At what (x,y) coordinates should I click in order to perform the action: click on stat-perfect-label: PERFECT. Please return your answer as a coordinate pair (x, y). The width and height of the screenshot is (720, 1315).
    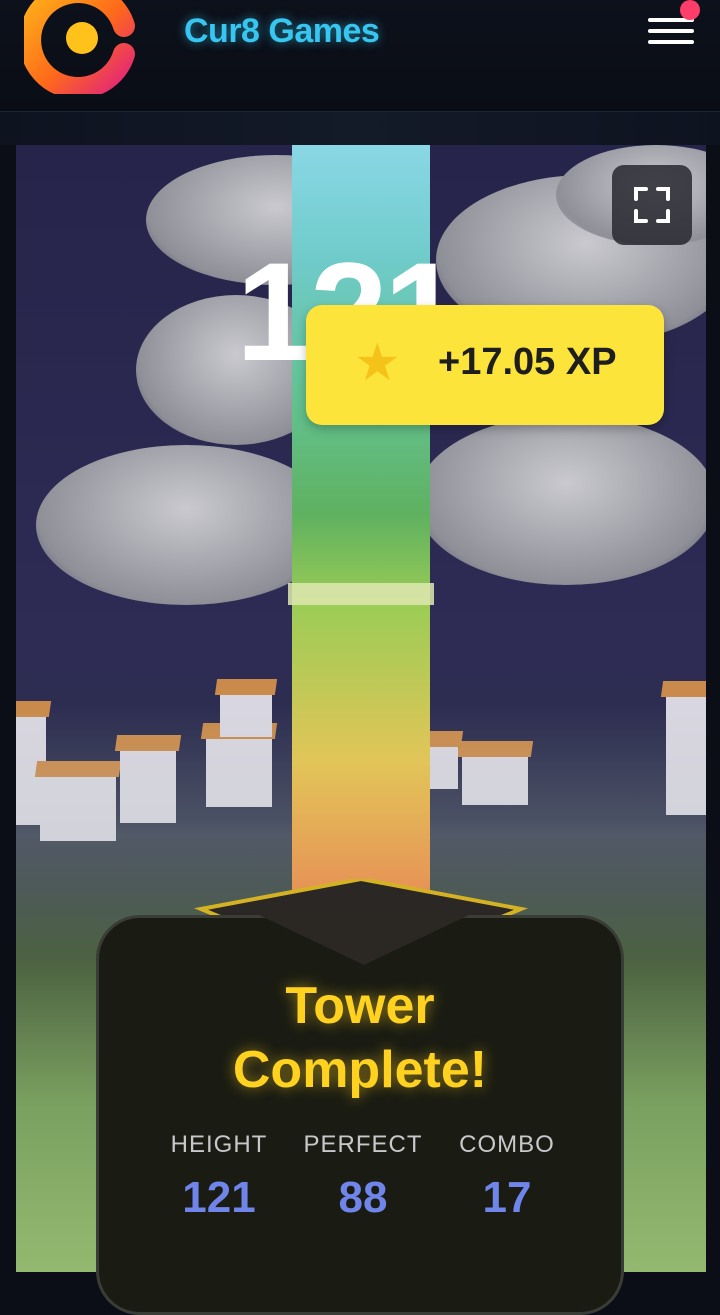
    Looking at the image, I should click on (363, 1144).